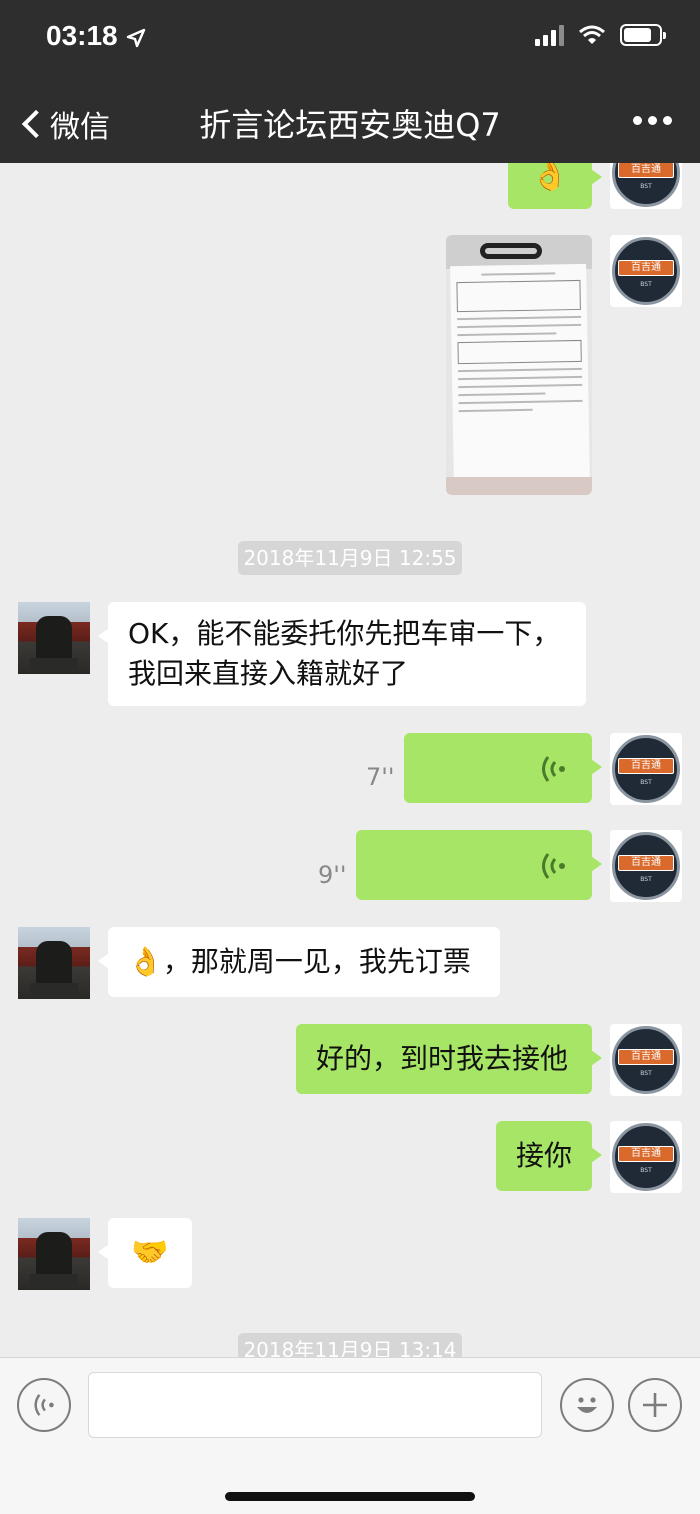 The height and width of the screenshot is (1514, 700). What do you see at coordinates (442, 1058) in the screenshot?
I see `message-text: 好的，到时我去接他` at bounding box center [442, 1058].